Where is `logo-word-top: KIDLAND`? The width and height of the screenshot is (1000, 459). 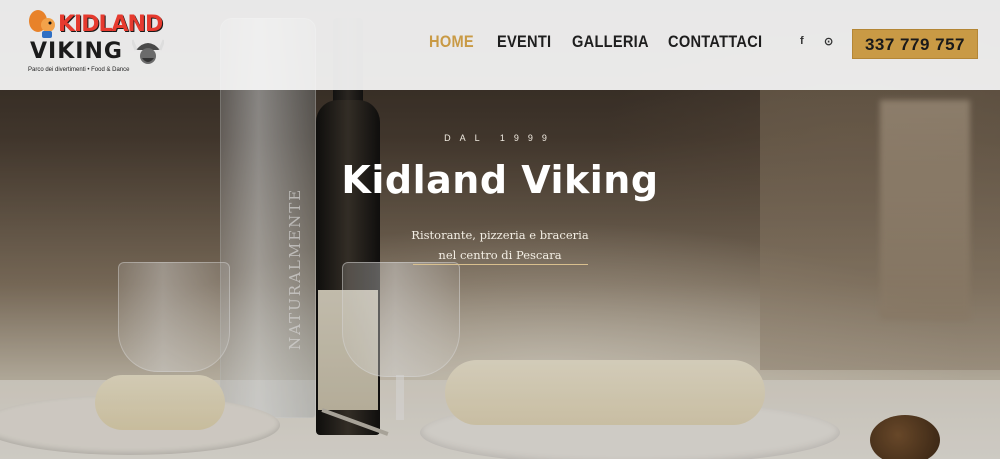 logo-word-top: KIDLAND is located at coordinates (110, 24).